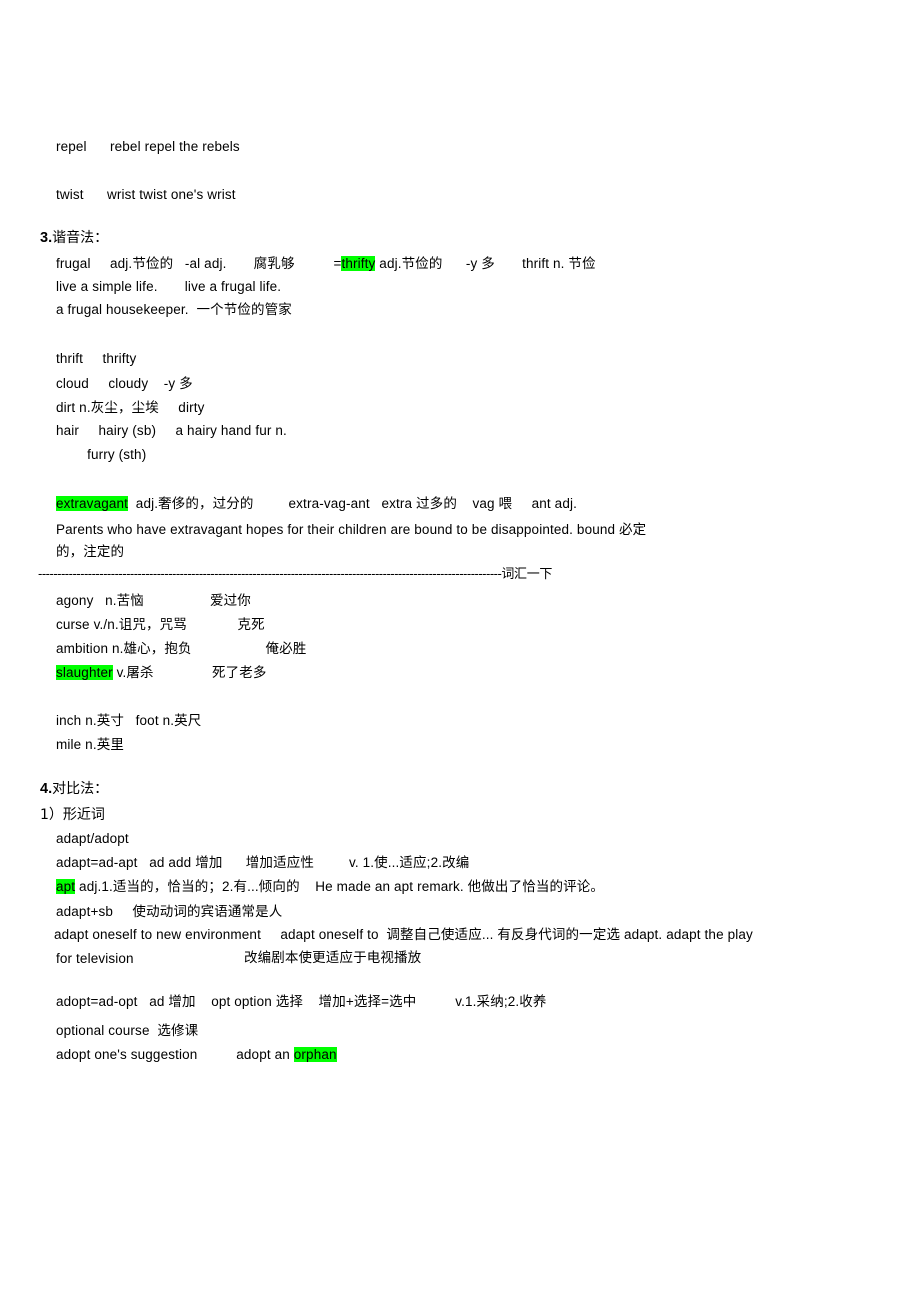 The image size is (920, 1300). Describe the element at coordinates (92, 503) in the screenshot. I see `highlight-extravagant: extravagant` at that location.